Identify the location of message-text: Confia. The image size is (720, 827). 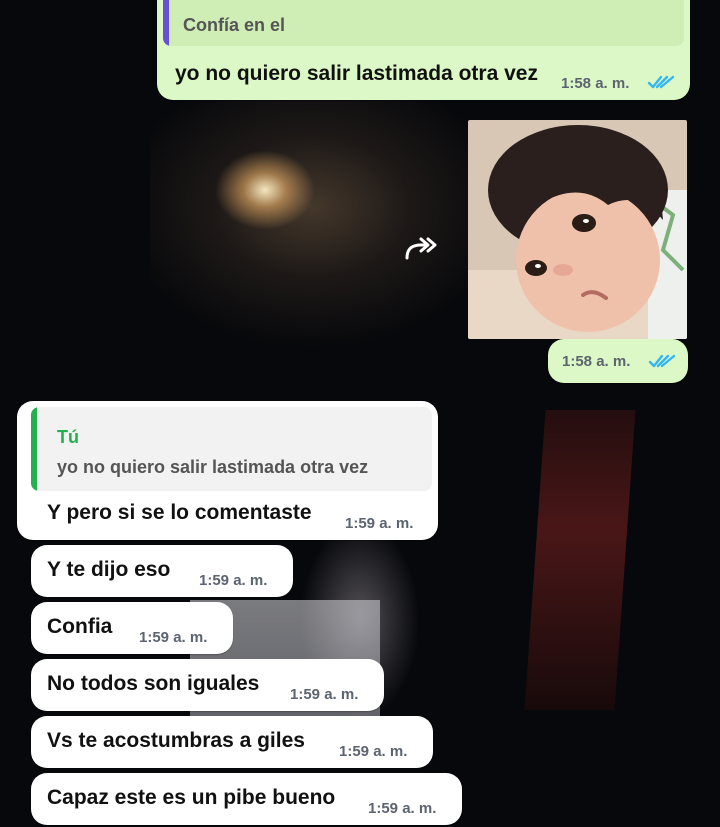
(80, 626).